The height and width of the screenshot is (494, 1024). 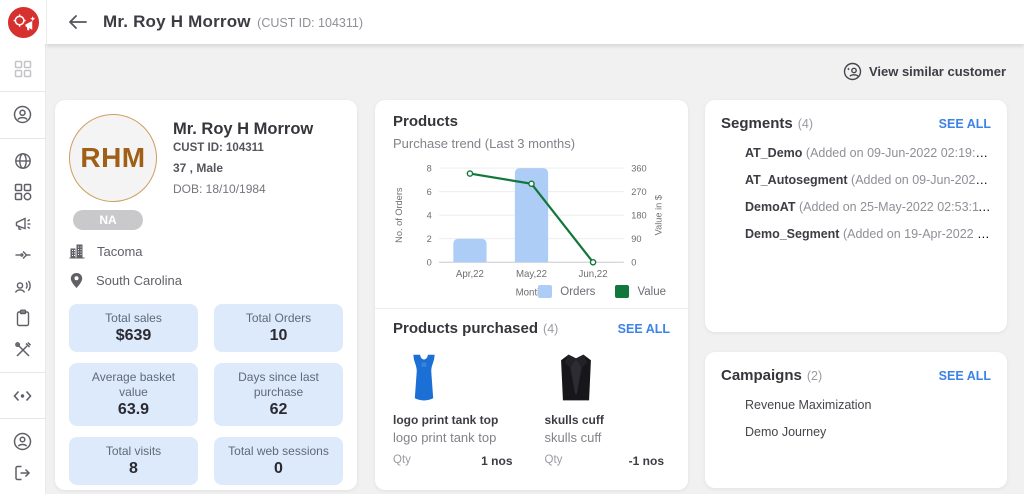 What do you see at coordinates (429, 215) in the screenshot?
I see `svg-text: 4` at bounding box center [429, 215].